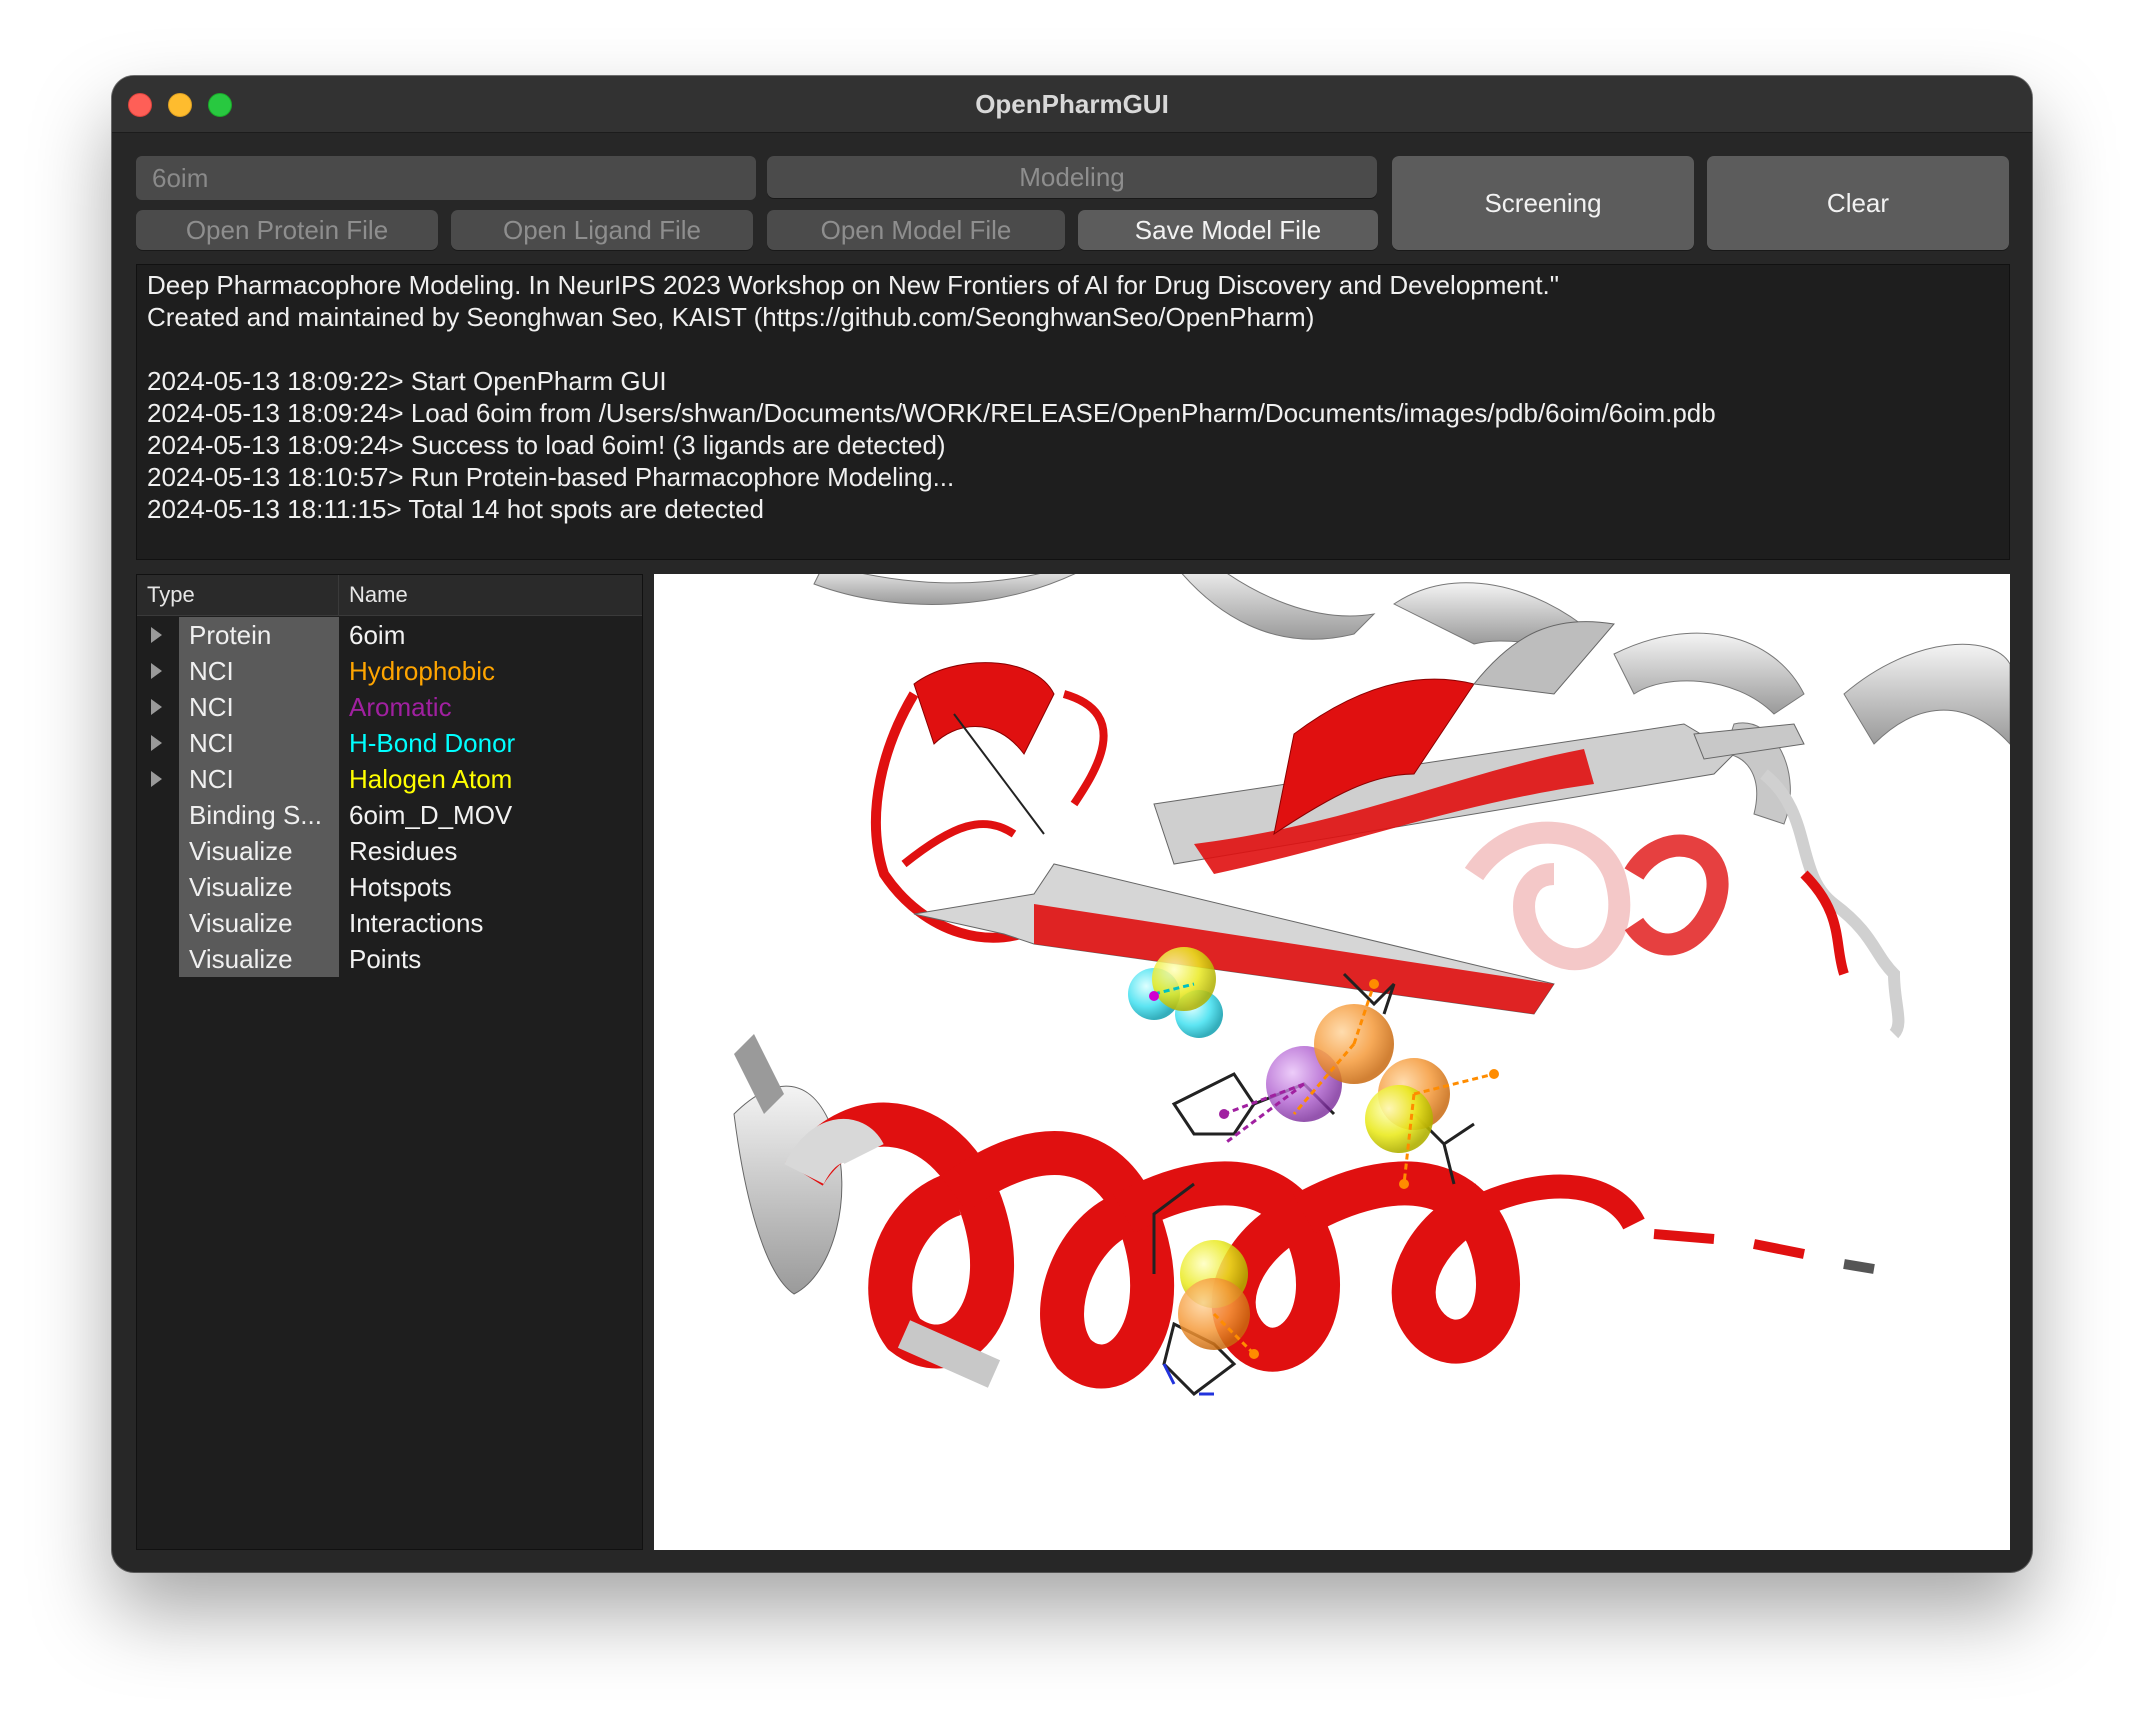  I want to click on tree-header: Type Name, so click(389, 595).